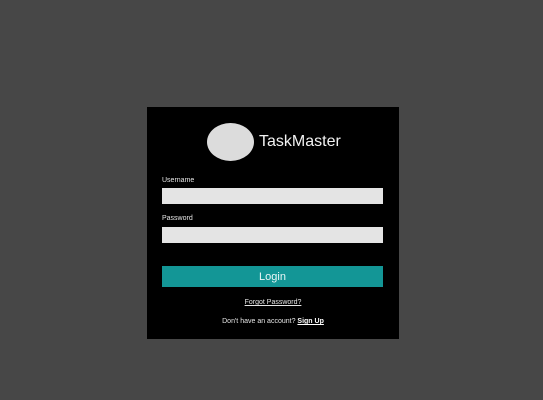  I want to click on forgot-password-link: Forgot Password?, so click(273, 302).